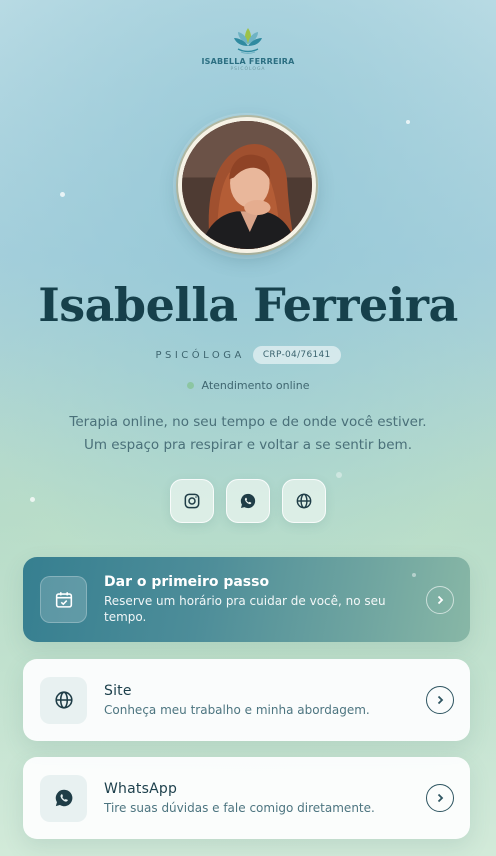  I want to click on card-title: Site, so click(118, 690).